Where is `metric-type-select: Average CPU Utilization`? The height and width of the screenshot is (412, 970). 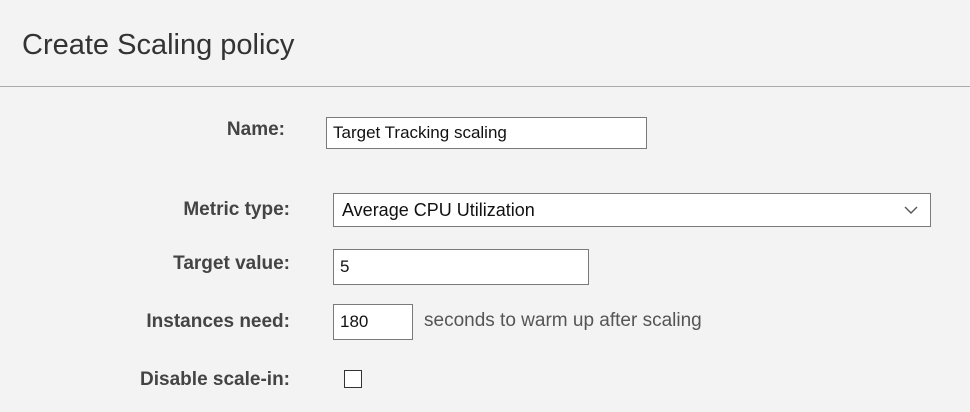
metric-type-select: Average CPU Utilization is located at coordinates (632, 210).